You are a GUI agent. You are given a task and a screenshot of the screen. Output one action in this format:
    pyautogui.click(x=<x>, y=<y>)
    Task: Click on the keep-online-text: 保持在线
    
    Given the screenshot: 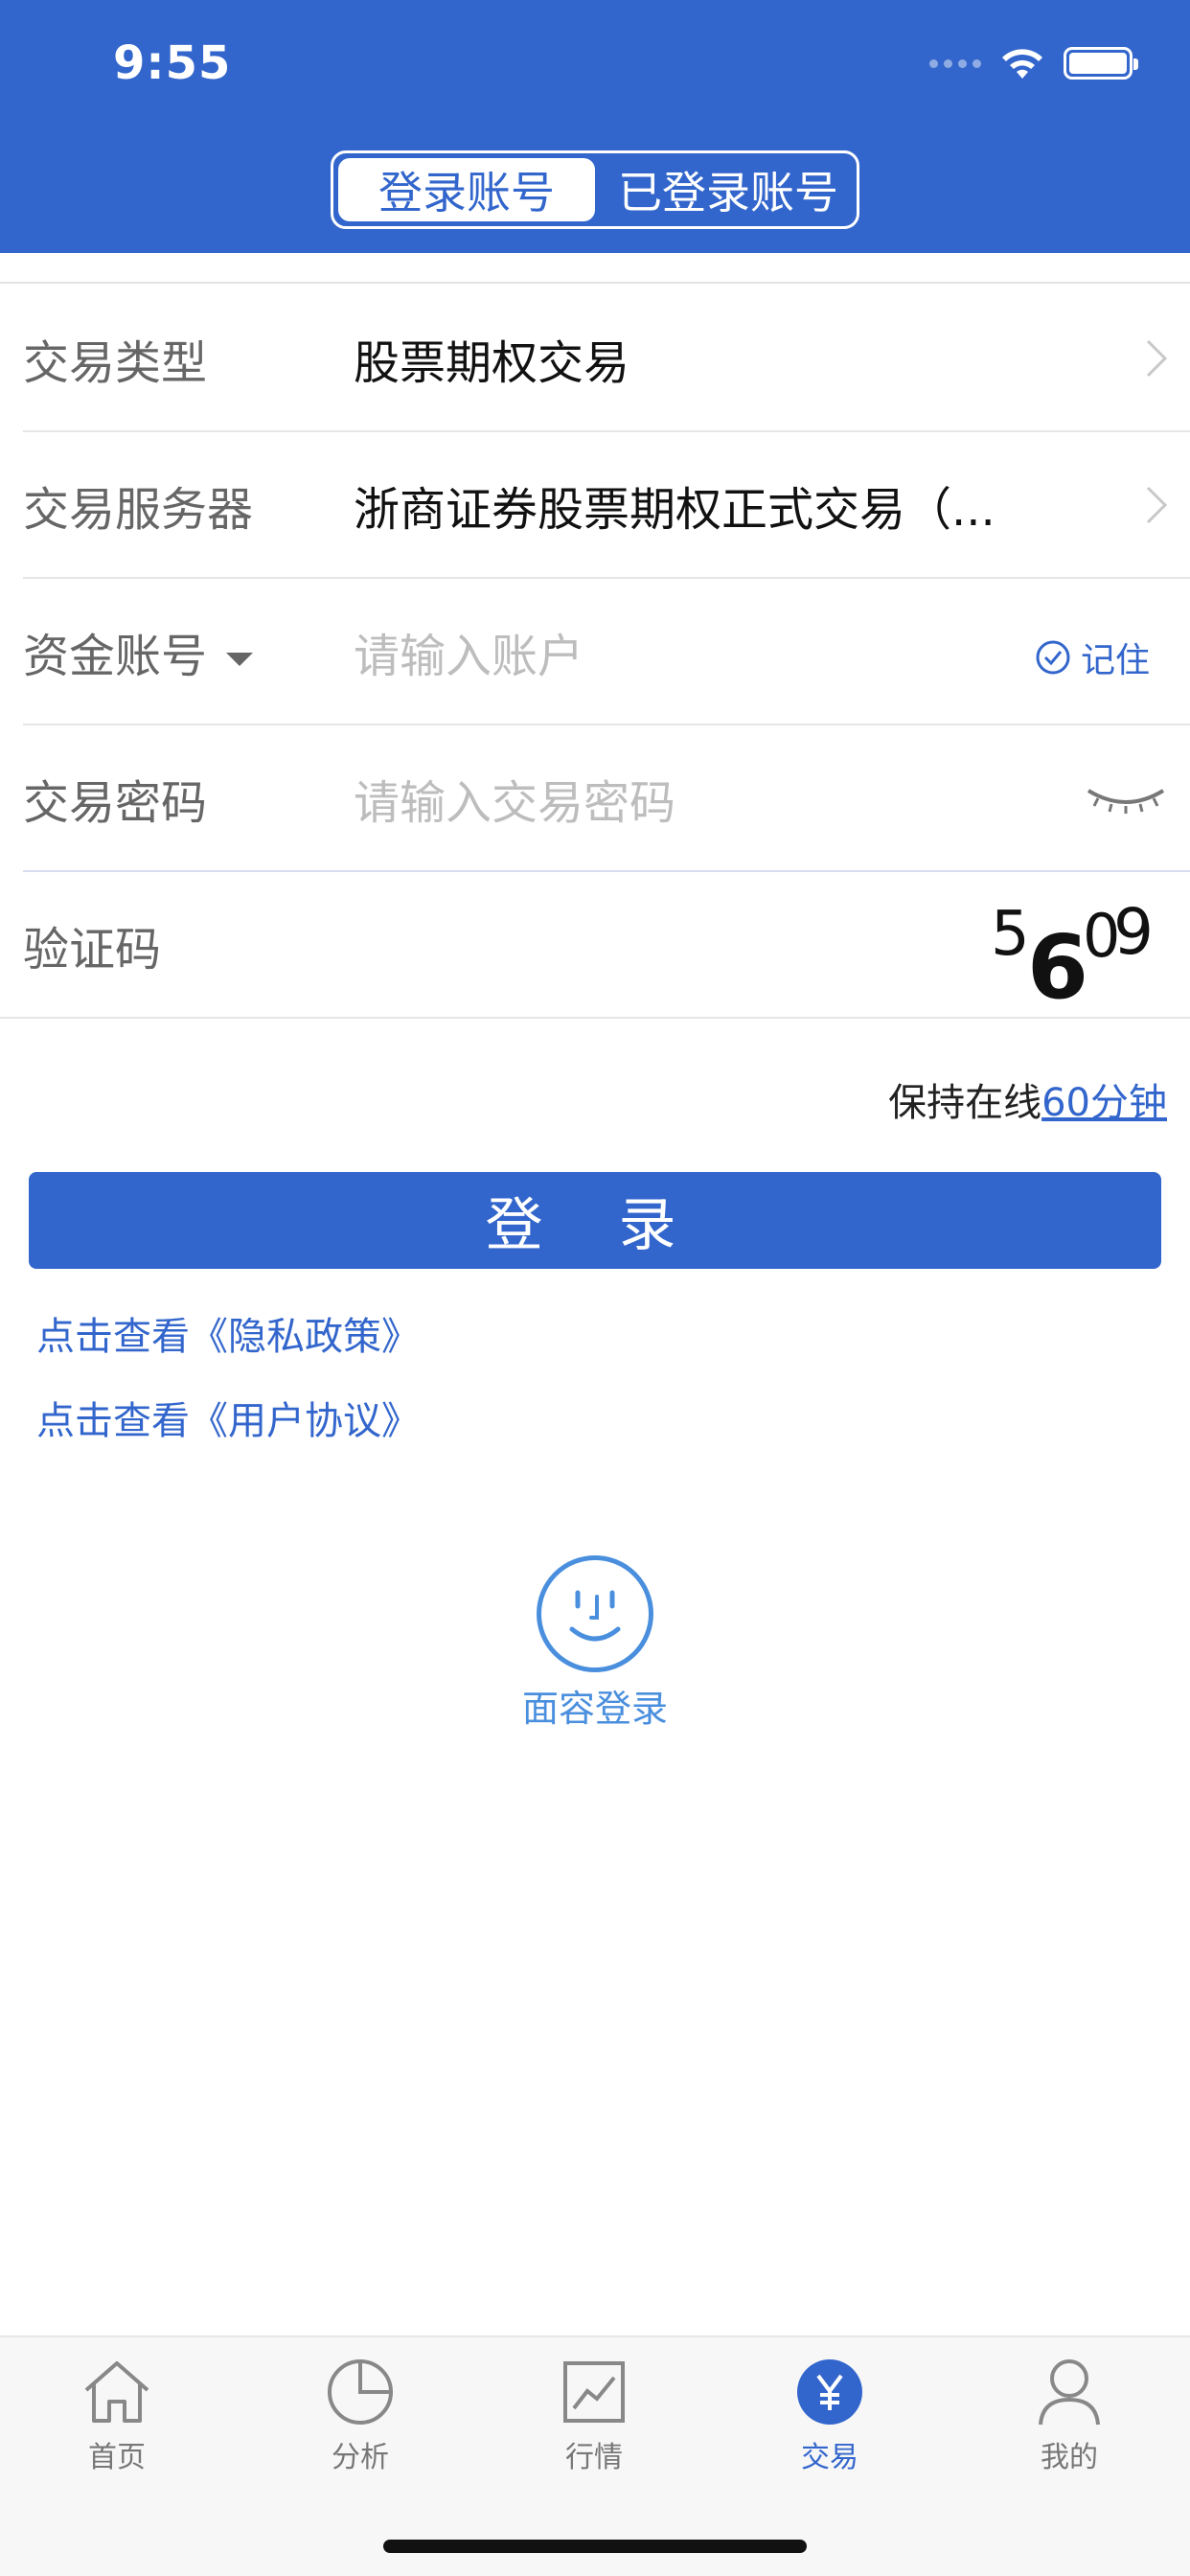 What is the action you would take?
    pyautogui.click(x=965, y=1103)
    